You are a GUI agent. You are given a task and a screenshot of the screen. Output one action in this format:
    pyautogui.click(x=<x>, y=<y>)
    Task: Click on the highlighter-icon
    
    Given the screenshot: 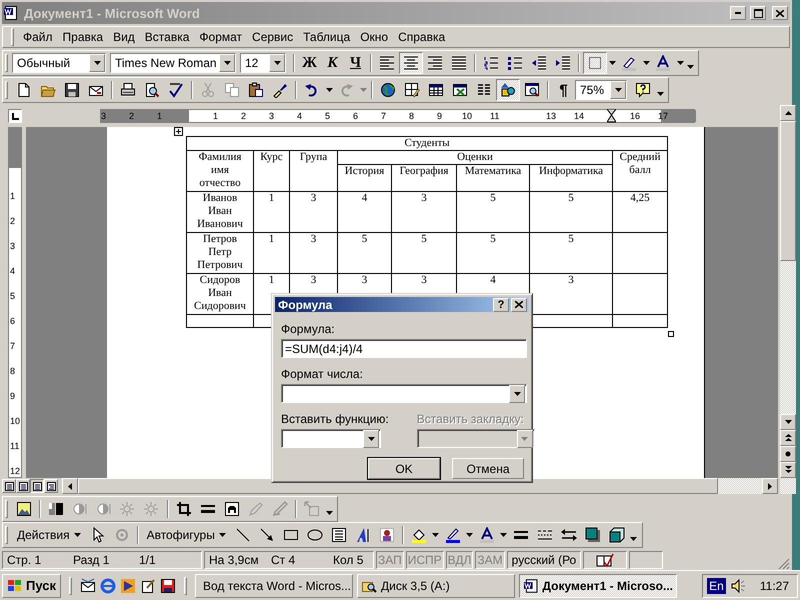 What is the action you would take?
    pyautogui.click(x=629, y=63)
    